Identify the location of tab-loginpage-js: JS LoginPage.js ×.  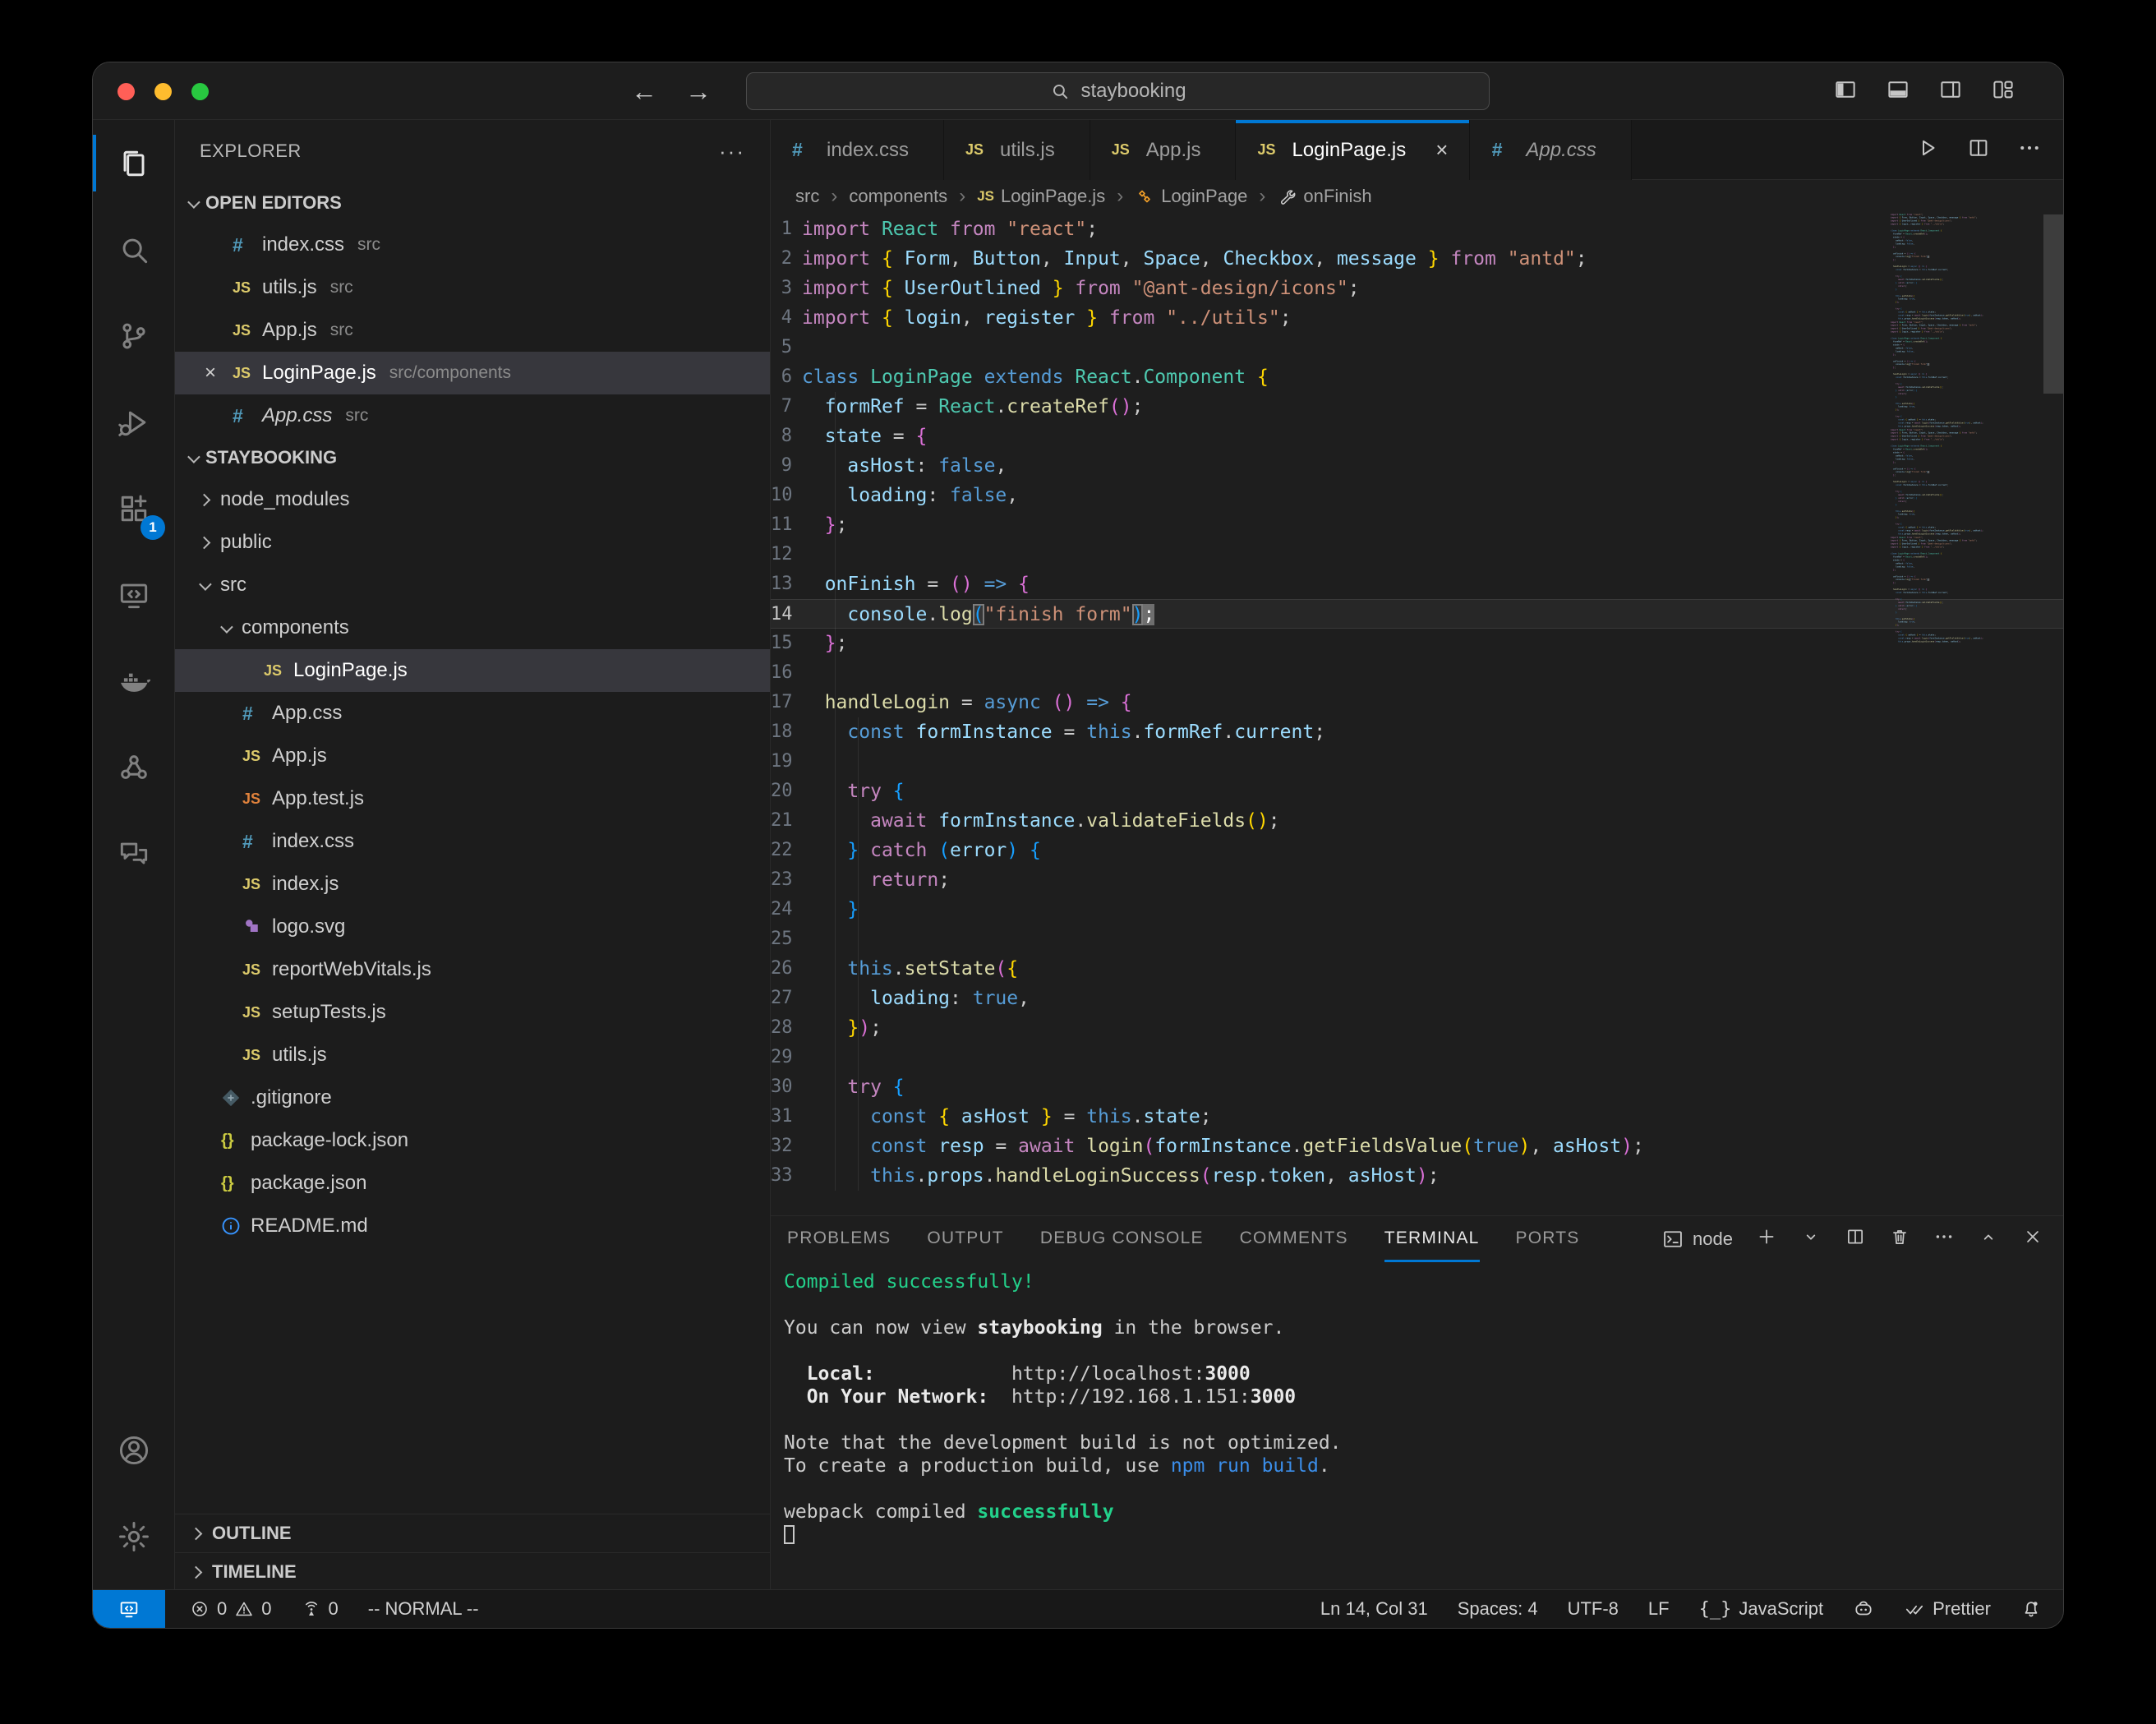
(1353, 150).